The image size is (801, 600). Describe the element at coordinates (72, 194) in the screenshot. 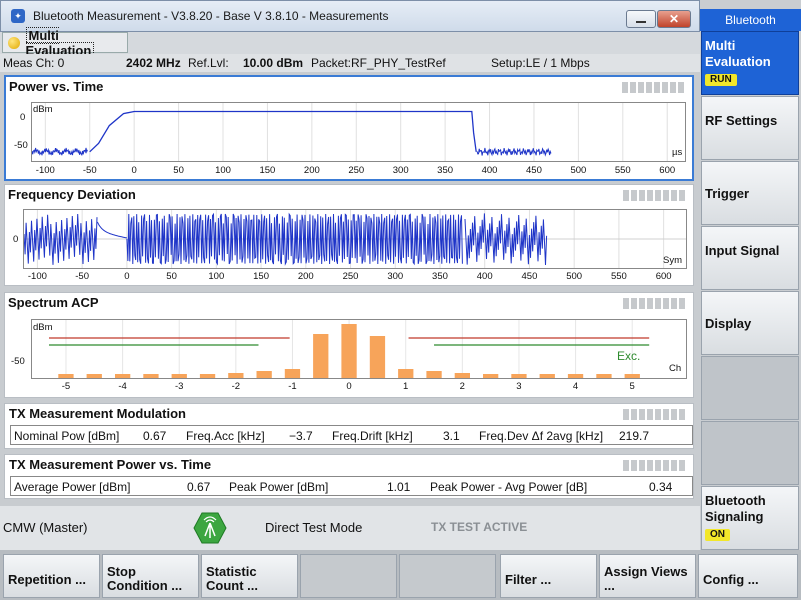

I see `panel-title: Frequency Deviation` at that location.